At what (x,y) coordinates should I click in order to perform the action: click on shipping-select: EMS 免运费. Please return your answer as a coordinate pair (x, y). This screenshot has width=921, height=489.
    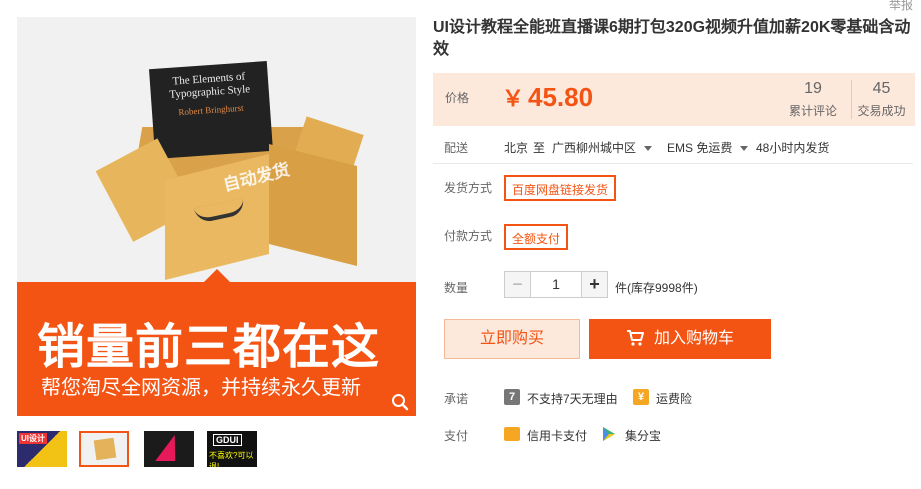
    Looking at the image, I should click on (708, 147).